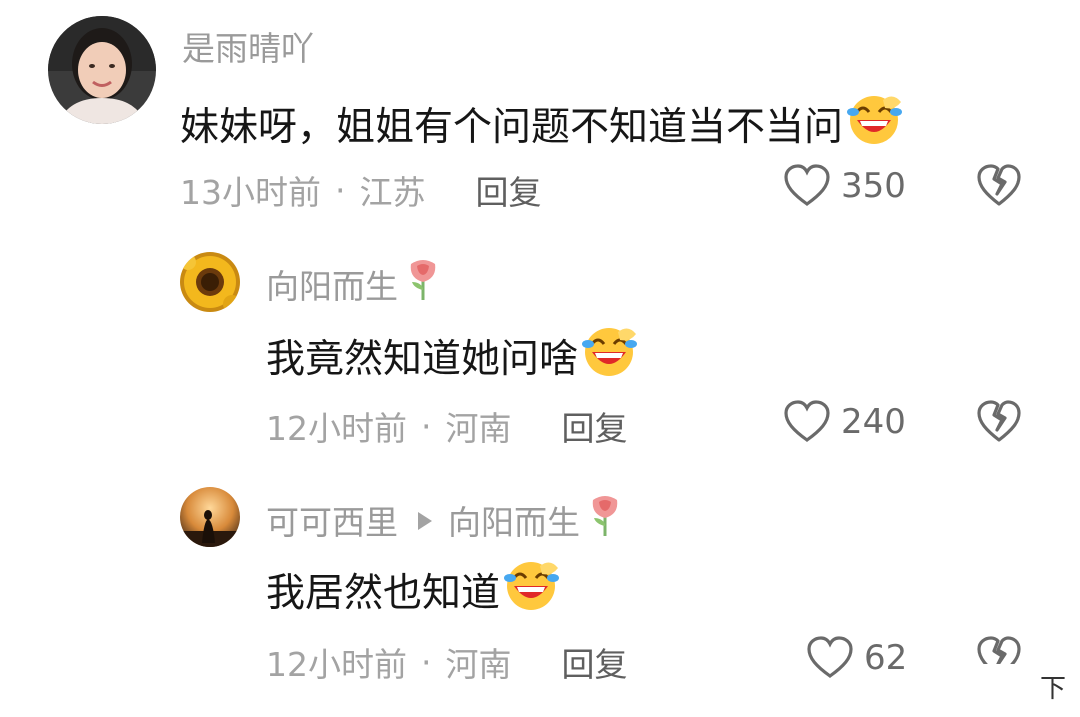 Image resolution: width=1080 pixels, height=717 pixels. What do you see at coordinates (514, 520) in the screenshot?
I see `reply-to-username: 向阳而生` at bounding box center [514, 520].